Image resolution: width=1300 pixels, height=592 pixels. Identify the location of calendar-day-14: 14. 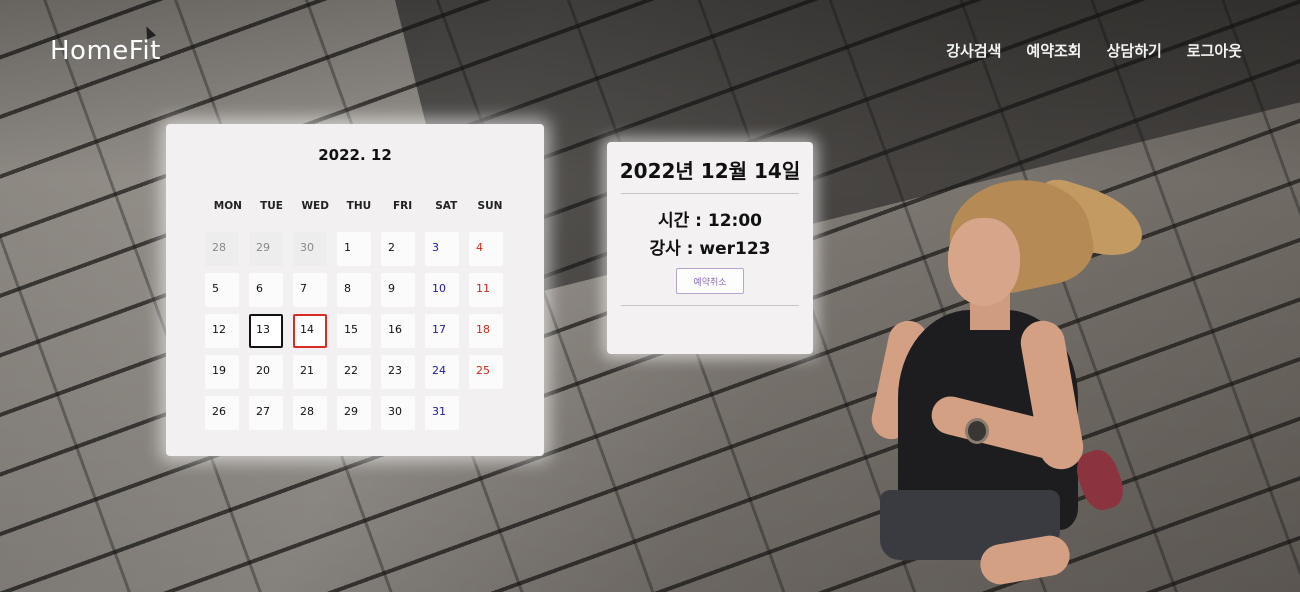
(310, 331).